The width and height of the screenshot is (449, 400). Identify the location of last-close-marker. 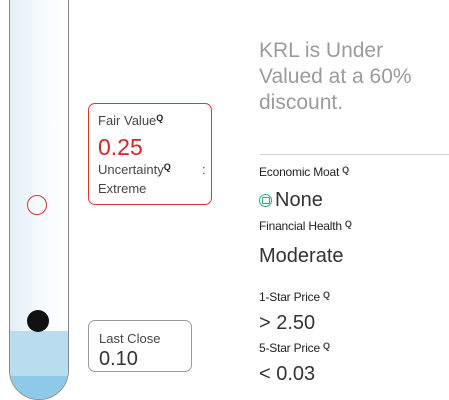
(38, 321).